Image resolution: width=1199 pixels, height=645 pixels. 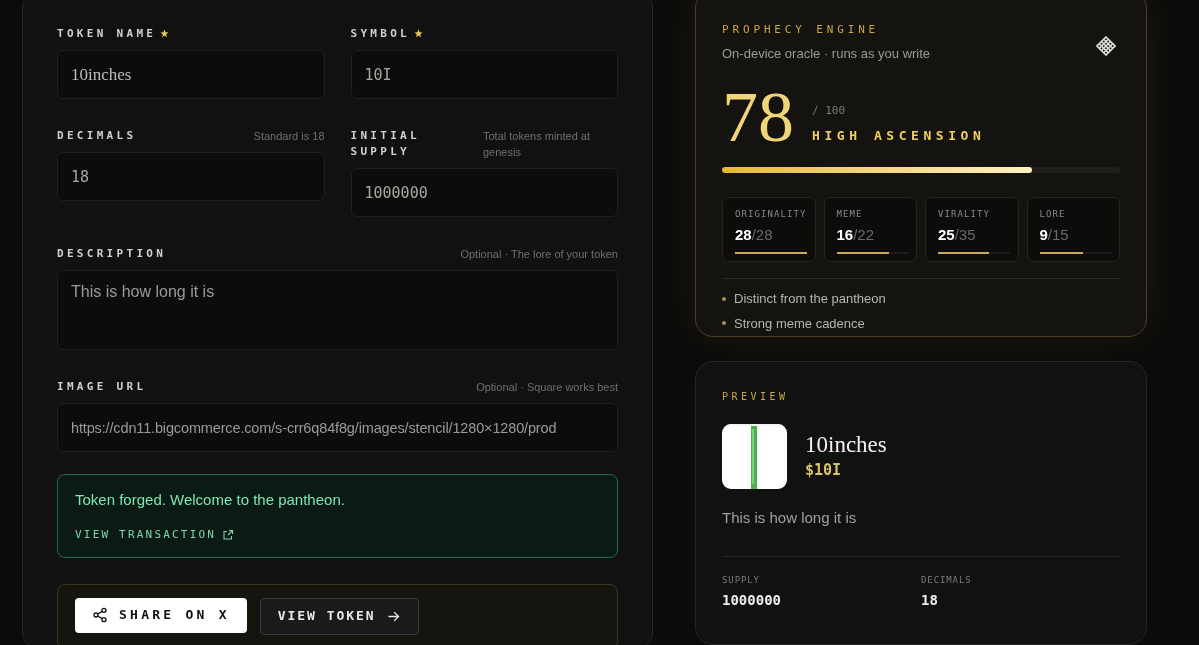 What do you see at coordinates (824, 471) in the screenshot?
I see `token-symbol: $10I` at bounding box center [824, 471].